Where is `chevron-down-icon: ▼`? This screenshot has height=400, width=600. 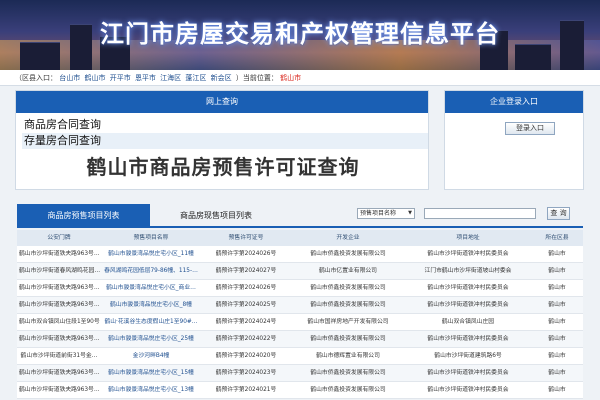 chevron-down-icon: ▼ is located at coordinates (410, 213).